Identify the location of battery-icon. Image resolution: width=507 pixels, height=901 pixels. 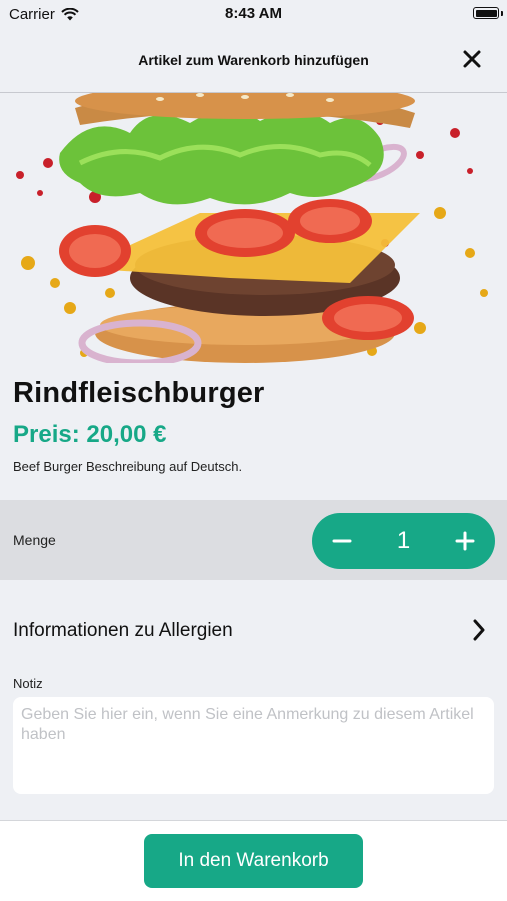
(486, 13).